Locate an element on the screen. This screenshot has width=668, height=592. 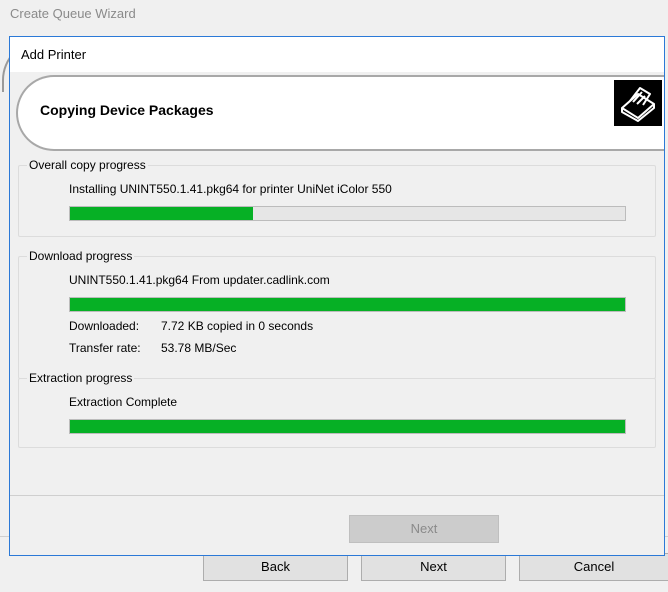
wizard-title: Create Queue Wizard is located at coordinates (73, 13).